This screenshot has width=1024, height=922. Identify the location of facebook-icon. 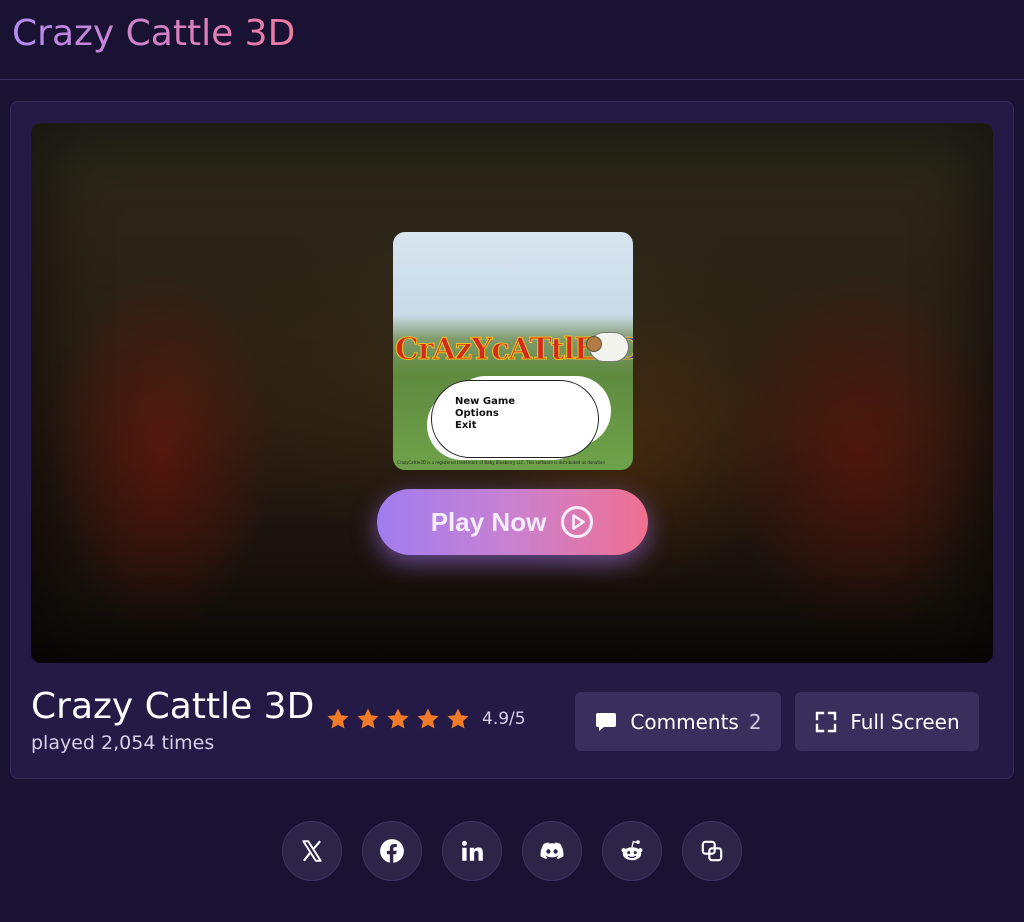
(392, 851).